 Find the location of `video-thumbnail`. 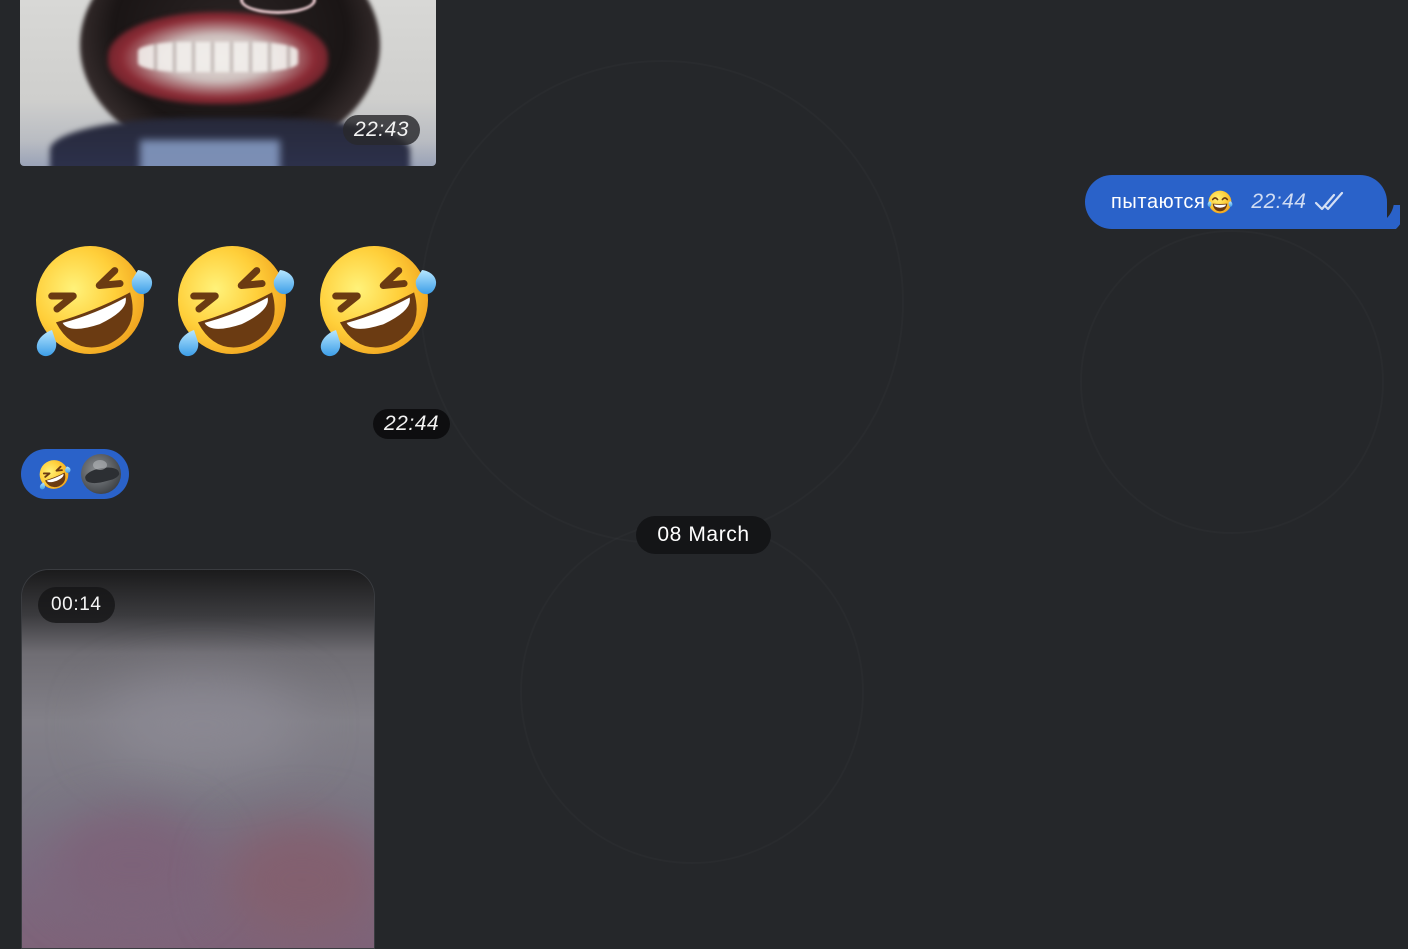

video-thumbnail is located at coordinates (198, 759).